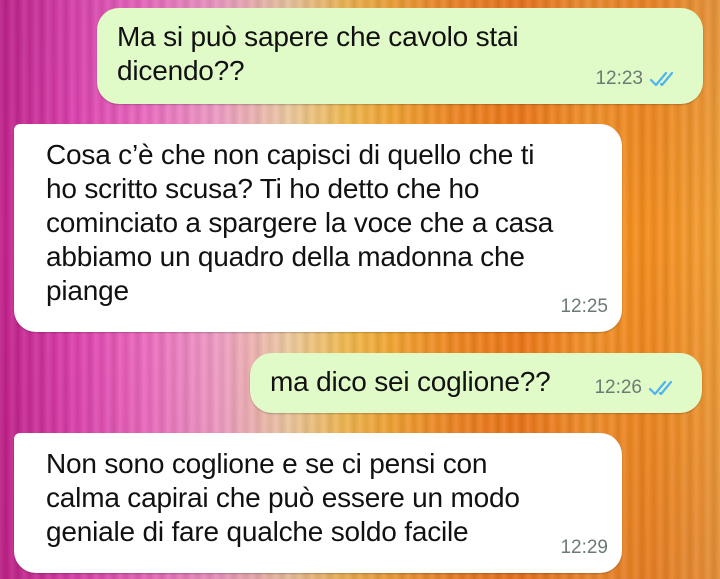 This screenshot has height=579, width=720. I want to click on message-bubble-outgoing: ma dico sei coglione?? 12:26, so click(476, 383).